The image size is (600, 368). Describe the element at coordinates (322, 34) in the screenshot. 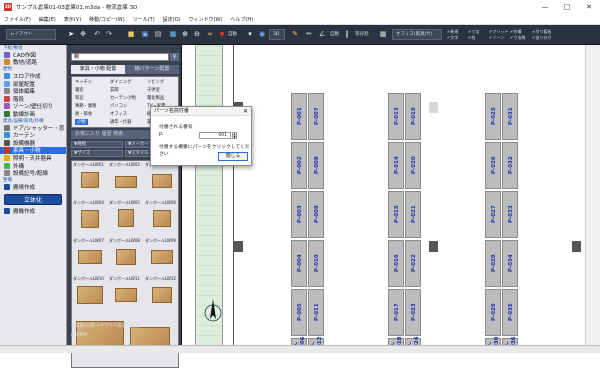

I see `ruler-icon: ∠` at that location.